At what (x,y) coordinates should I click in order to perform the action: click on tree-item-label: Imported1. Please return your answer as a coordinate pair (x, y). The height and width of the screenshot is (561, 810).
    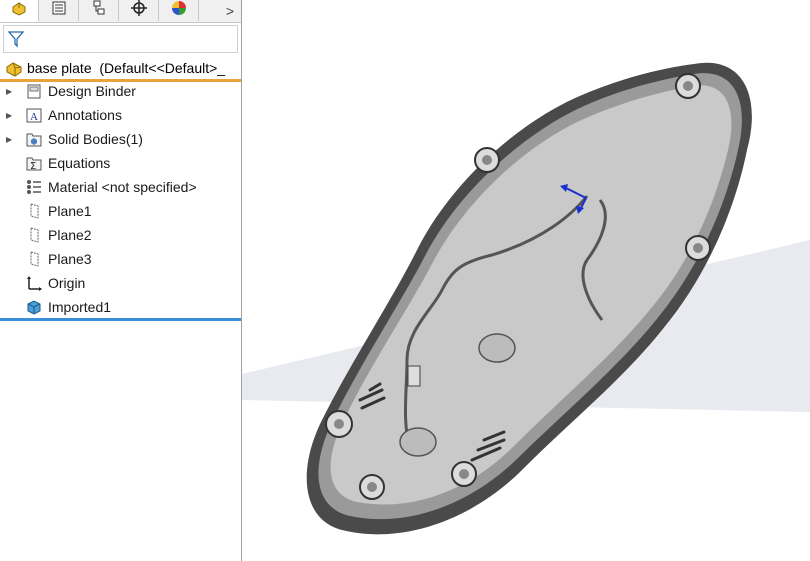
    Looking at the image, I should click on (80, 307).